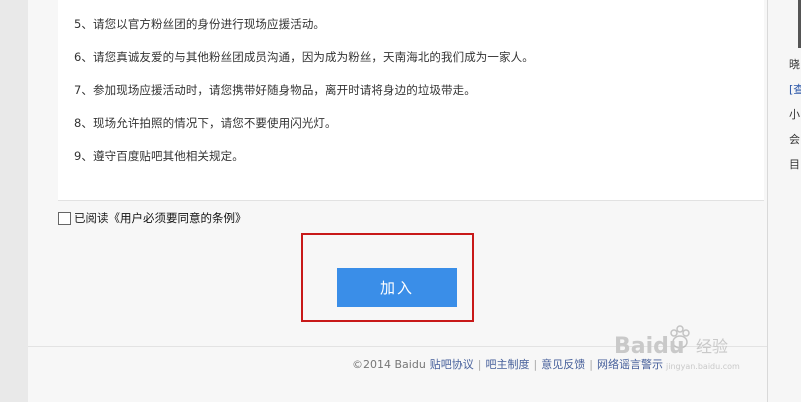 The height and width of the screenshot is (402, 801). Describe the element at coordinates (397, 346) in the screenshot. I see `footer-divider` at that location.